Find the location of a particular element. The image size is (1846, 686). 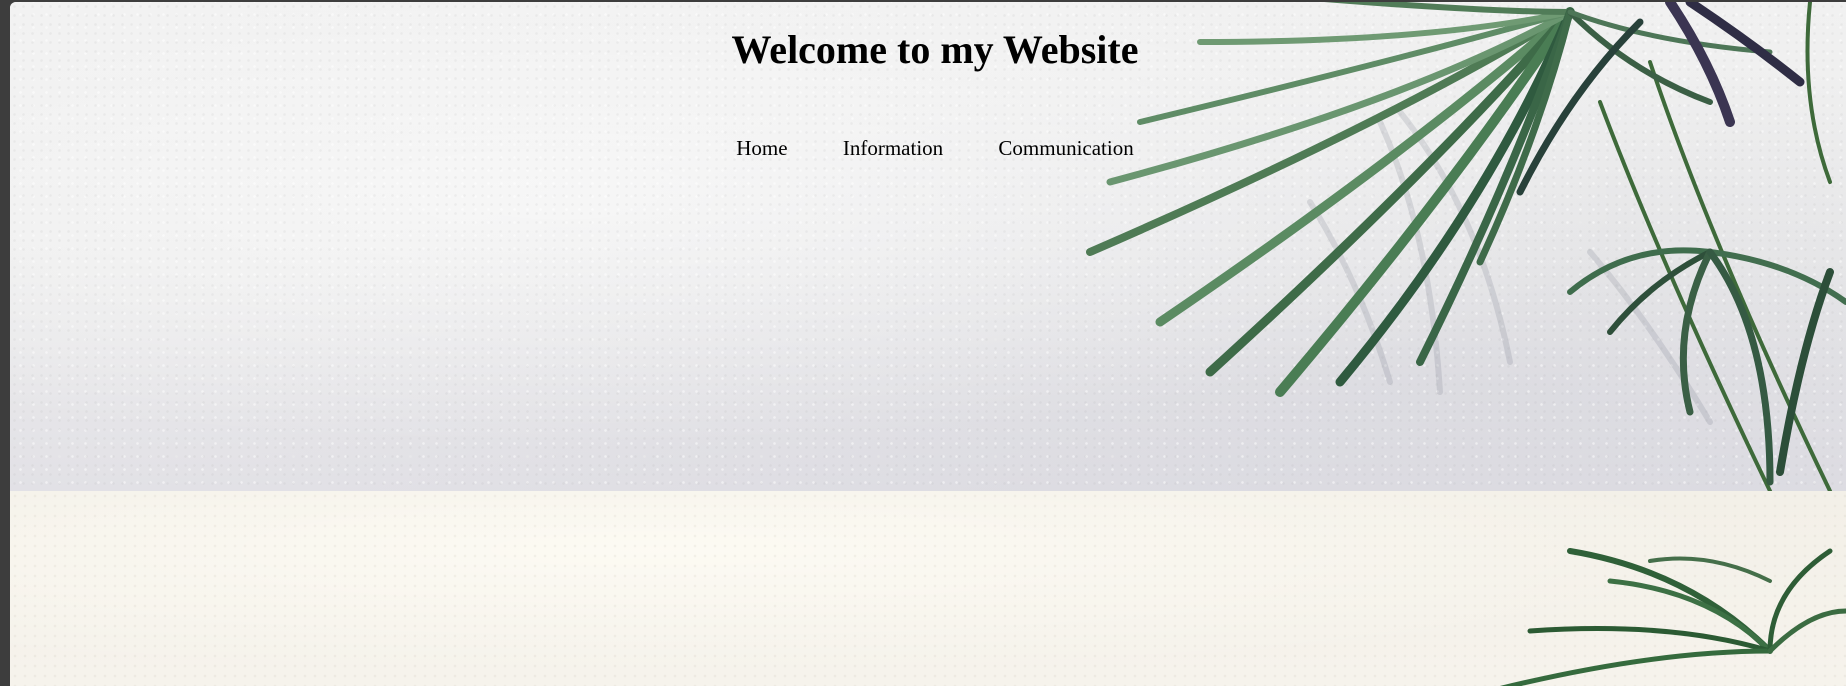

nav-link-information: Information is located at coordinates (893, 148).